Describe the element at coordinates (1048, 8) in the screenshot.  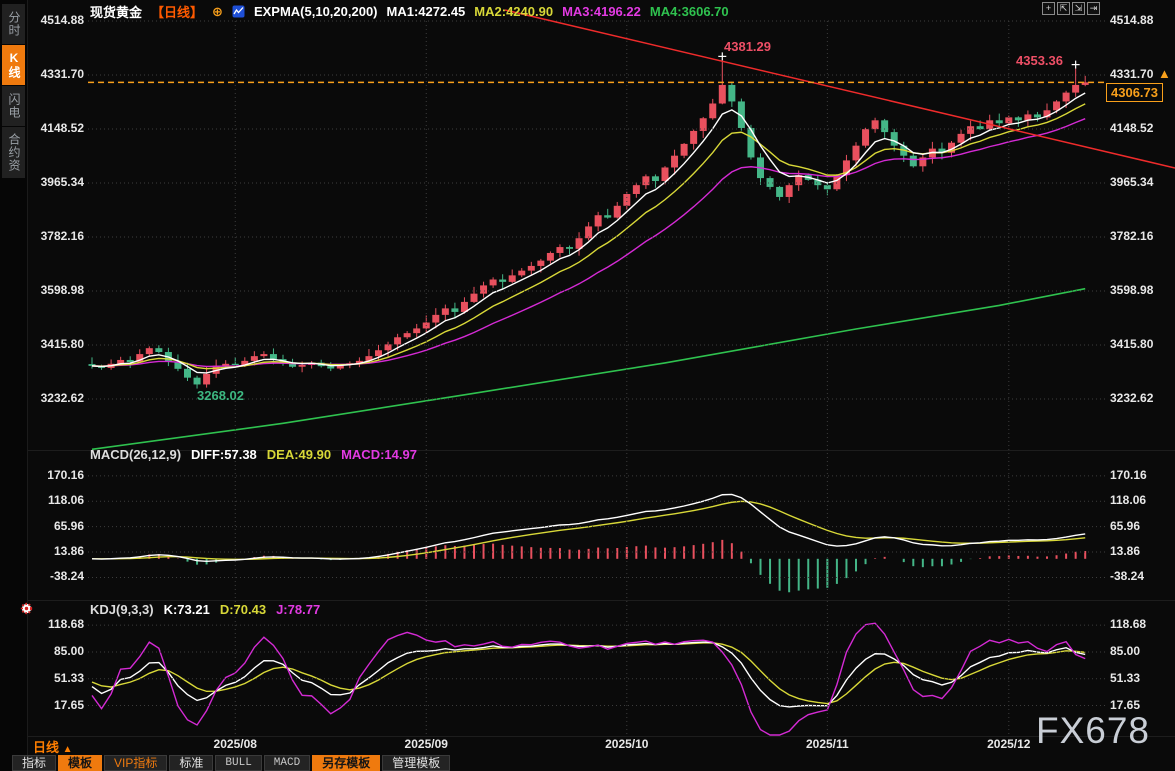
I see `move-chart-icon: +` at that location.